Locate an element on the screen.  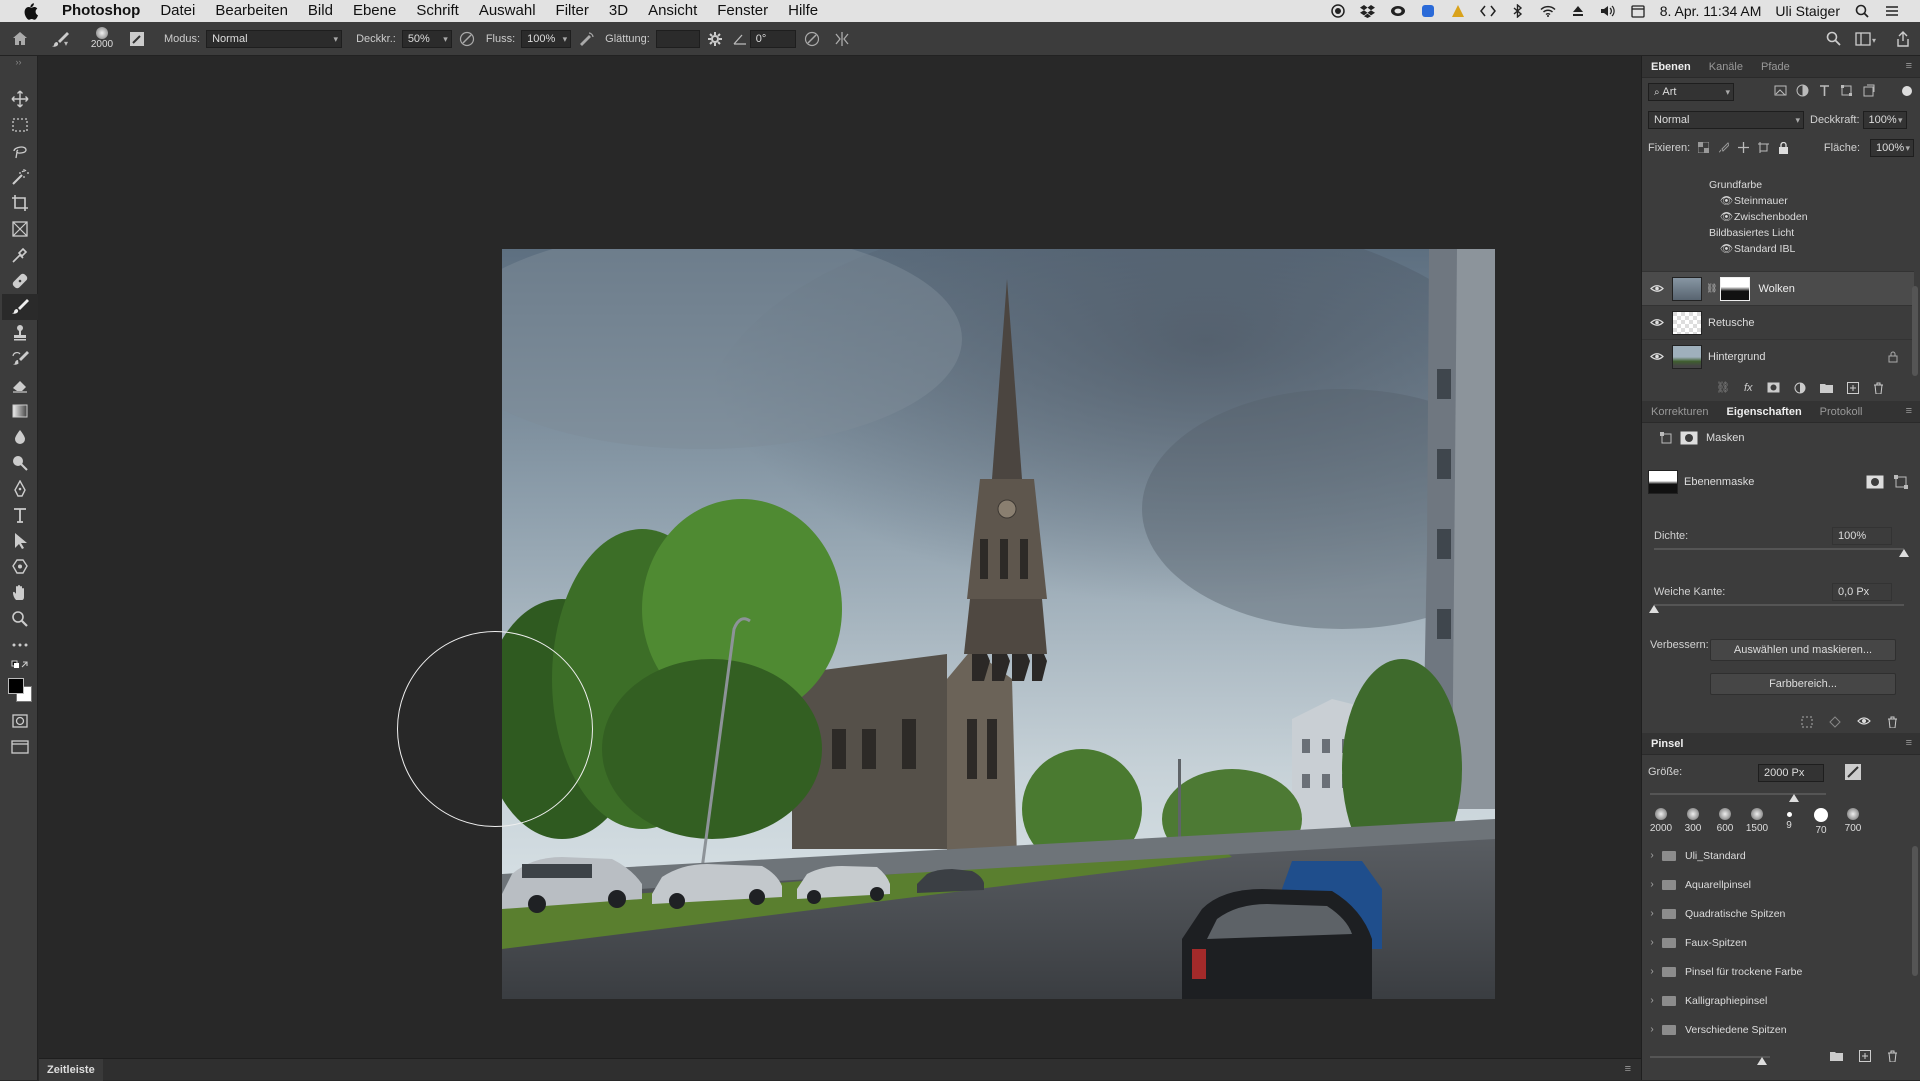
app-status-icon is located at coordinates (1428, 11).